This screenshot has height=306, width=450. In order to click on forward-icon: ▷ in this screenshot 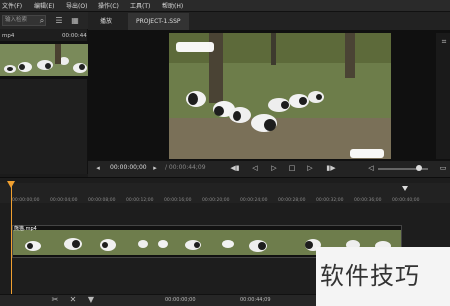, I will do `click(310, 168)`.